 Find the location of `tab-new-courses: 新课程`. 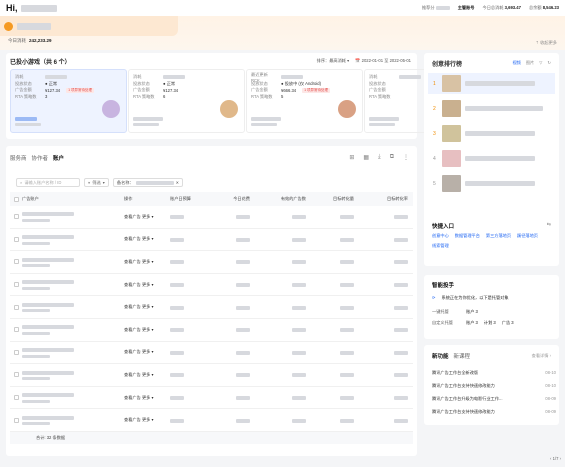

tab-new-courses: 新课程 is located at coordinates (462, 356).